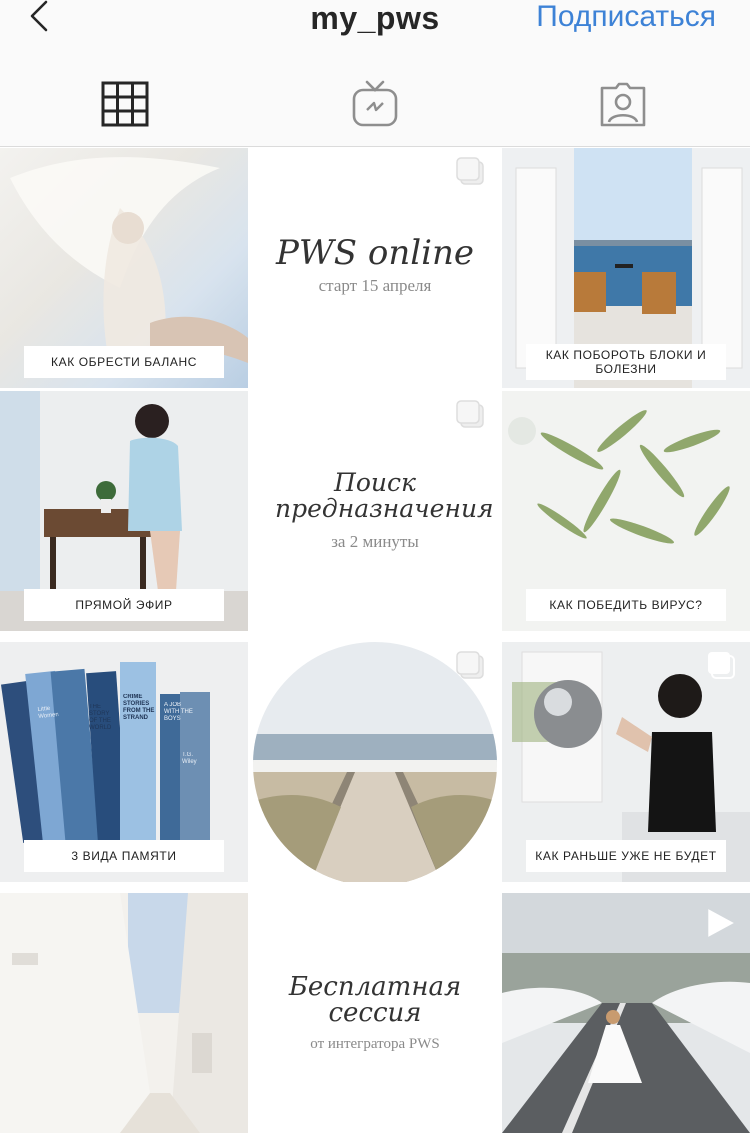  What do you see at coordinates (48, 713) in the screenshot?
I see `book-title: Little Women` at bounding box center [48, 713].